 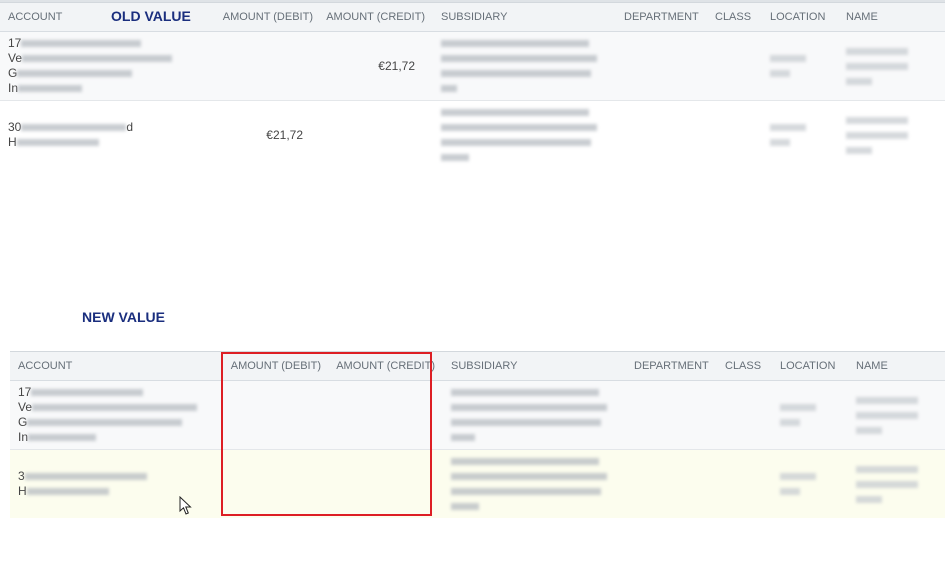 I want to click on table-row: 3 H, so click(x=477, y=483).